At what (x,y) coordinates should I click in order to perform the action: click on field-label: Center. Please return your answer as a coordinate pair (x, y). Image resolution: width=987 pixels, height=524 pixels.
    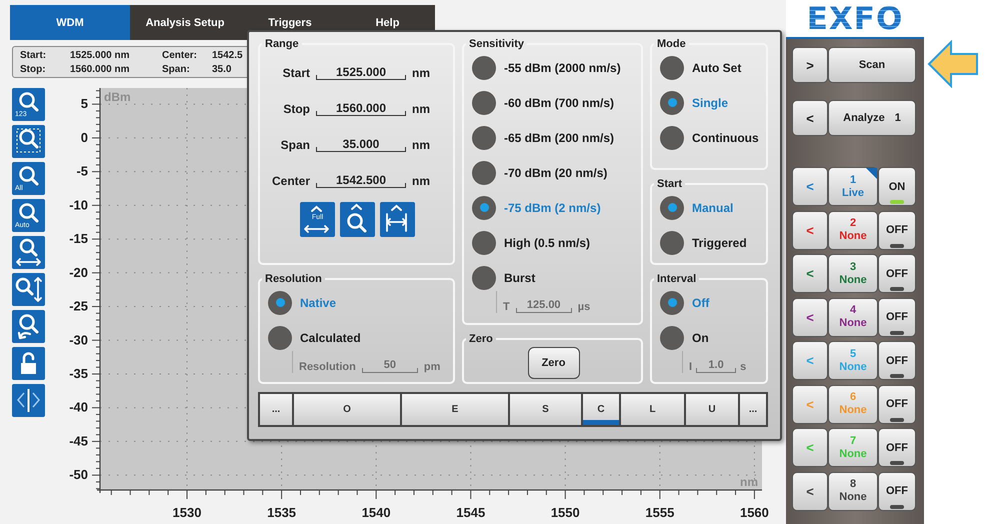
    Looking at the image, I should click on (290, 181).